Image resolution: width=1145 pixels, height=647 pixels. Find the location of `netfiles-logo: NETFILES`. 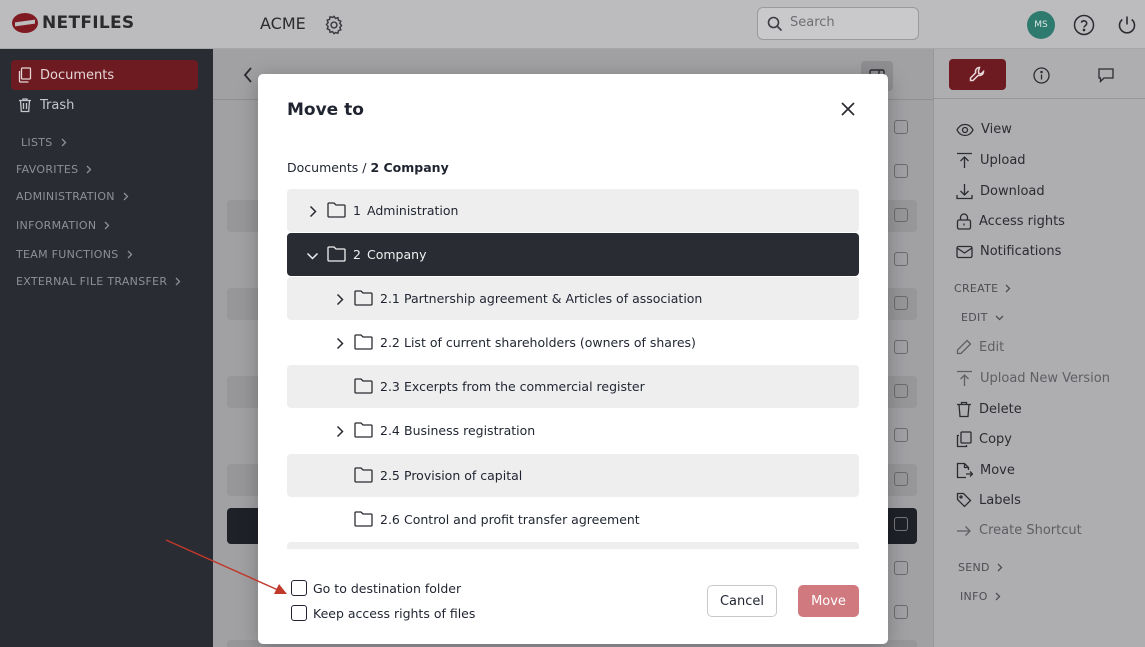

netfiles-logo: NETFILES is located at coordinates (73, 23).